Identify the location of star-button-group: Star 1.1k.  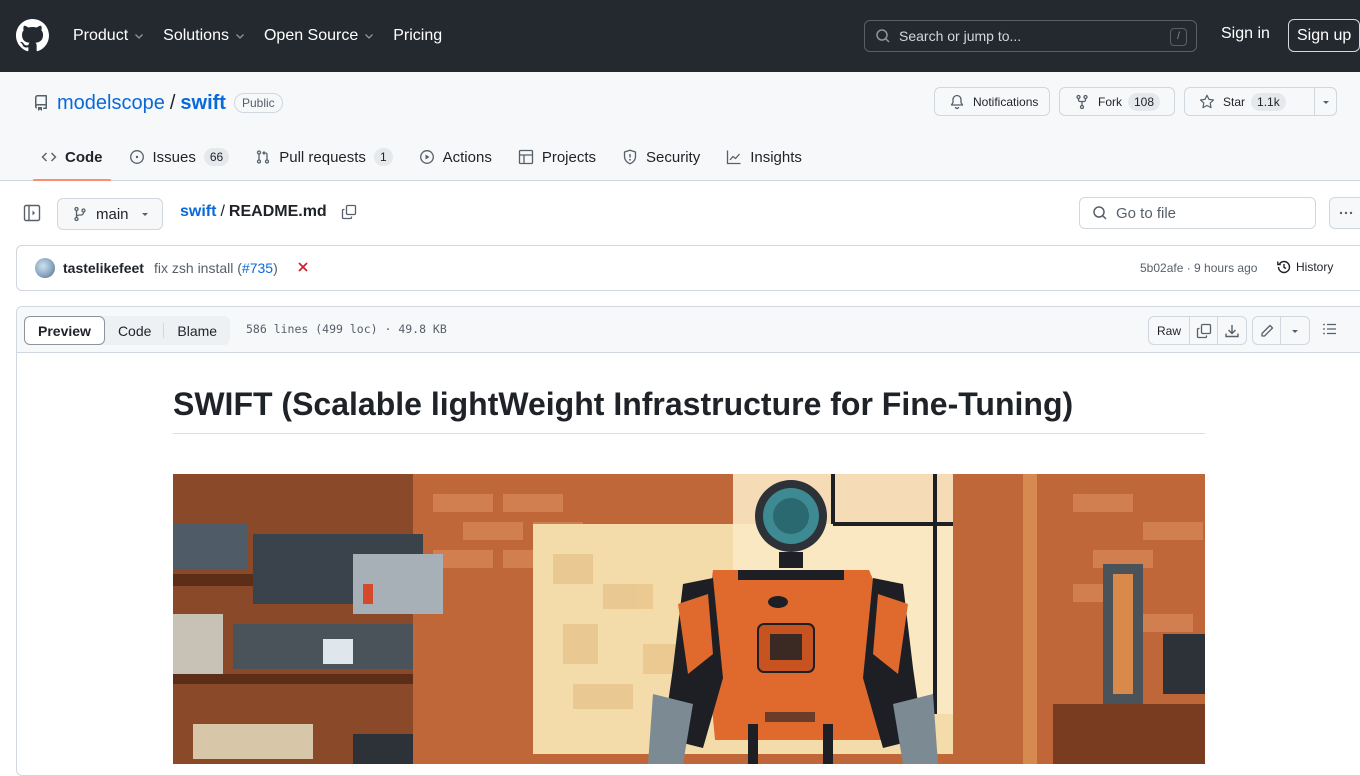
(1260, 101).